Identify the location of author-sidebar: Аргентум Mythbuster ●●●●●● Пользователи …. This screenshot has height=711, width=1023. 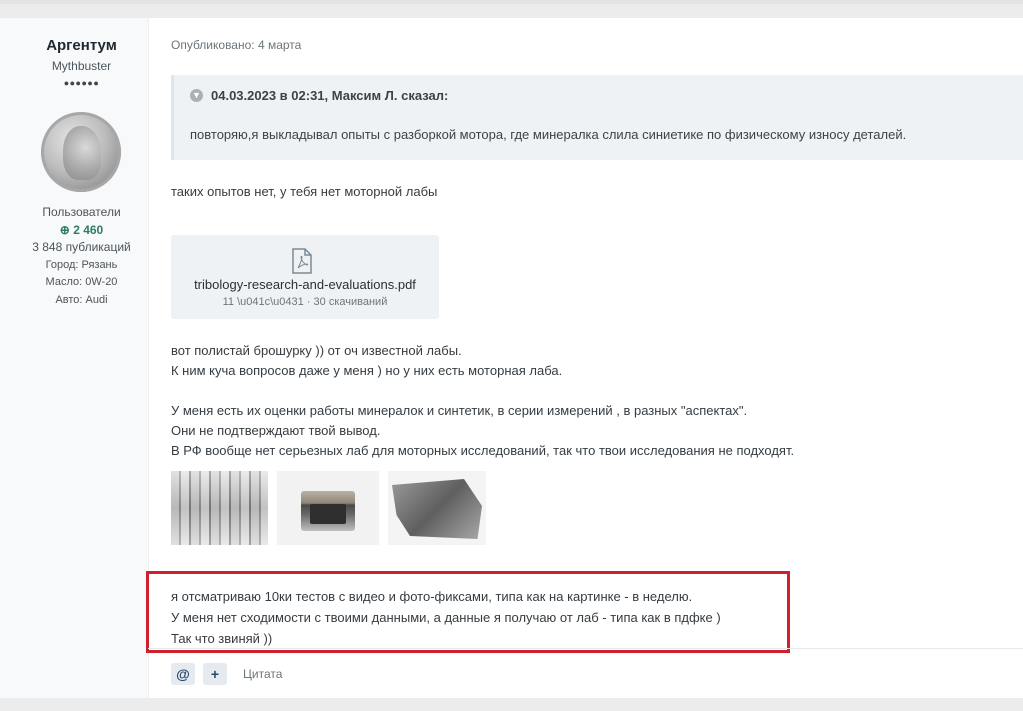
(74, 358).